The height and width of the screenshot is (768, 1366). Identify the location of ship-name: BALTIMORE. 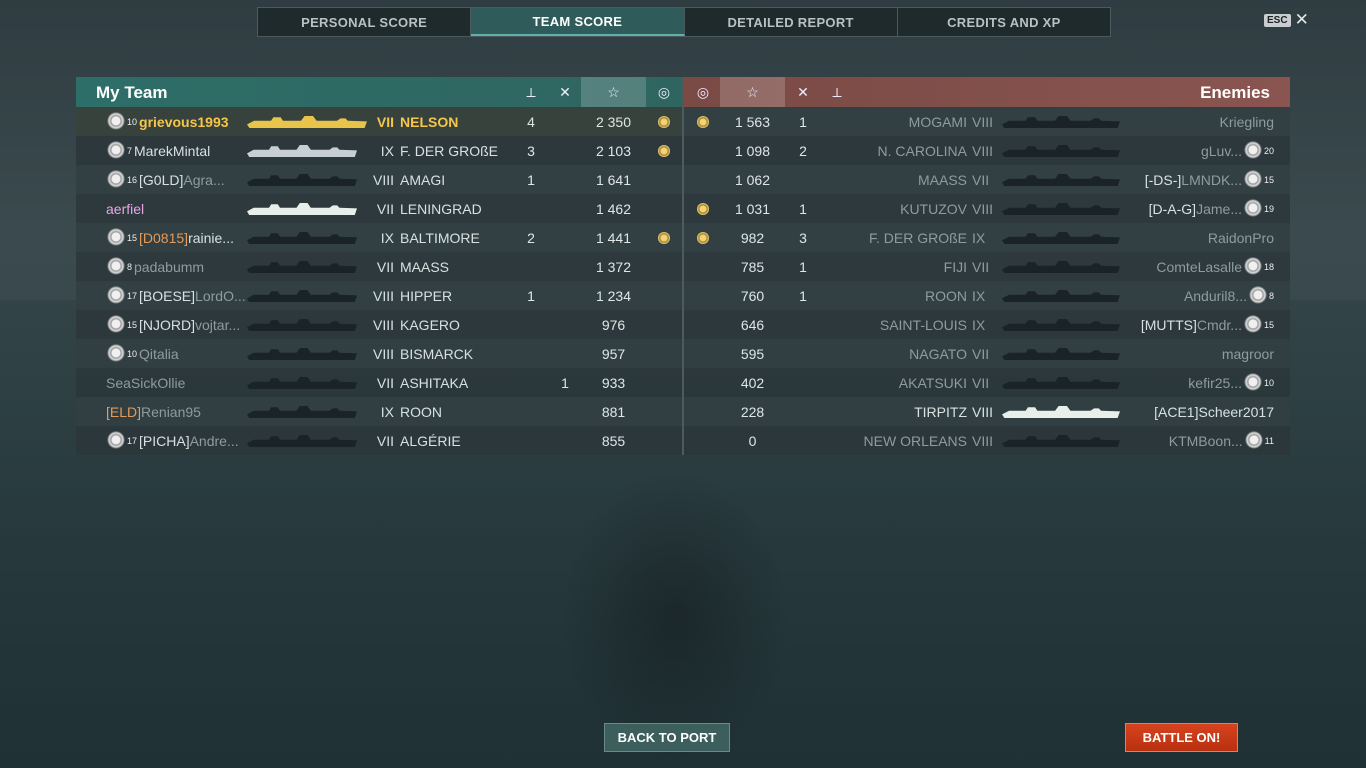
(440, 237).